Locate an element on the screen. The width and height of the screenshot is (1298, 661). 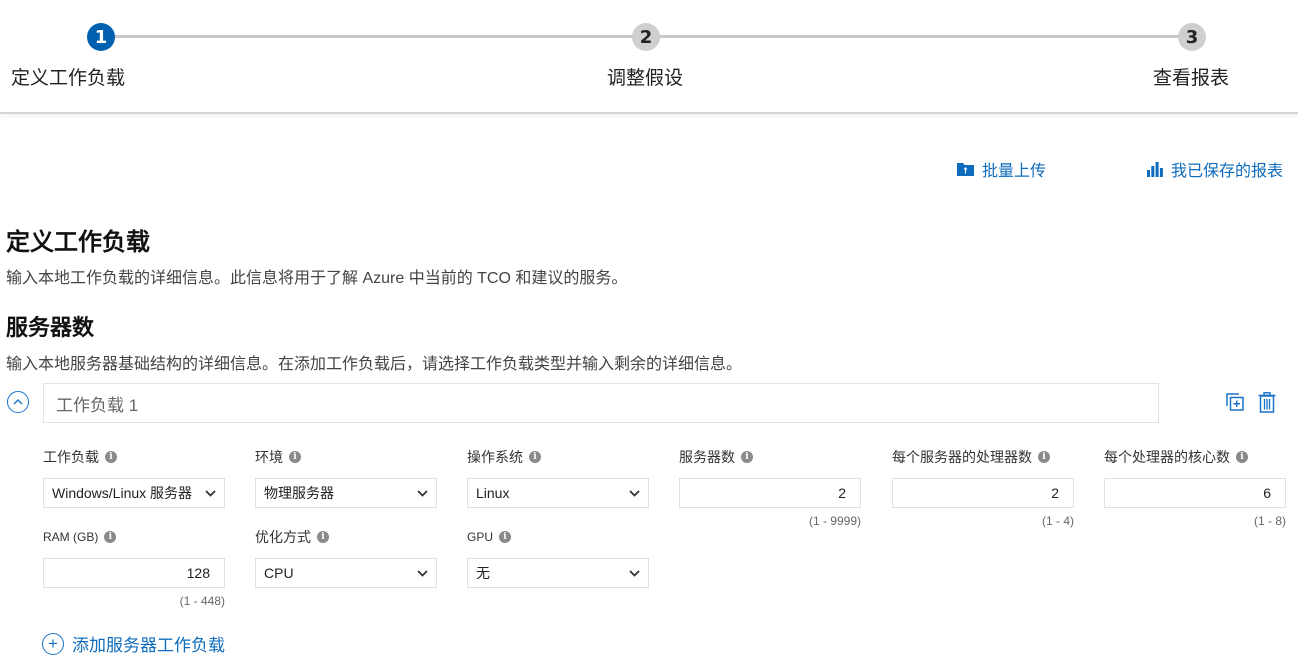
environment-label: 环境 is located at coordinates (269, 457).